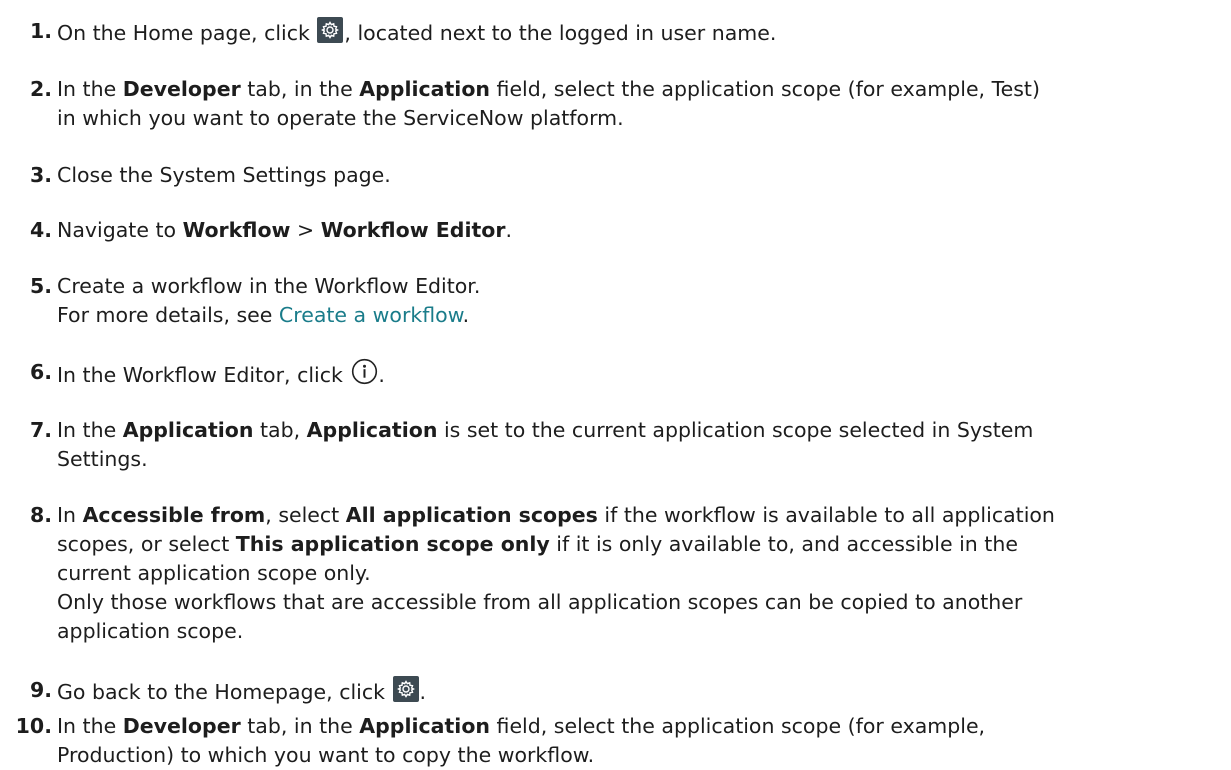 This screenshot has width=1231, height=770. What do you see at coordinates (392, 544) in the screenshot?
I see `ui-term: This application scope only` at bounding box center [392, 544].